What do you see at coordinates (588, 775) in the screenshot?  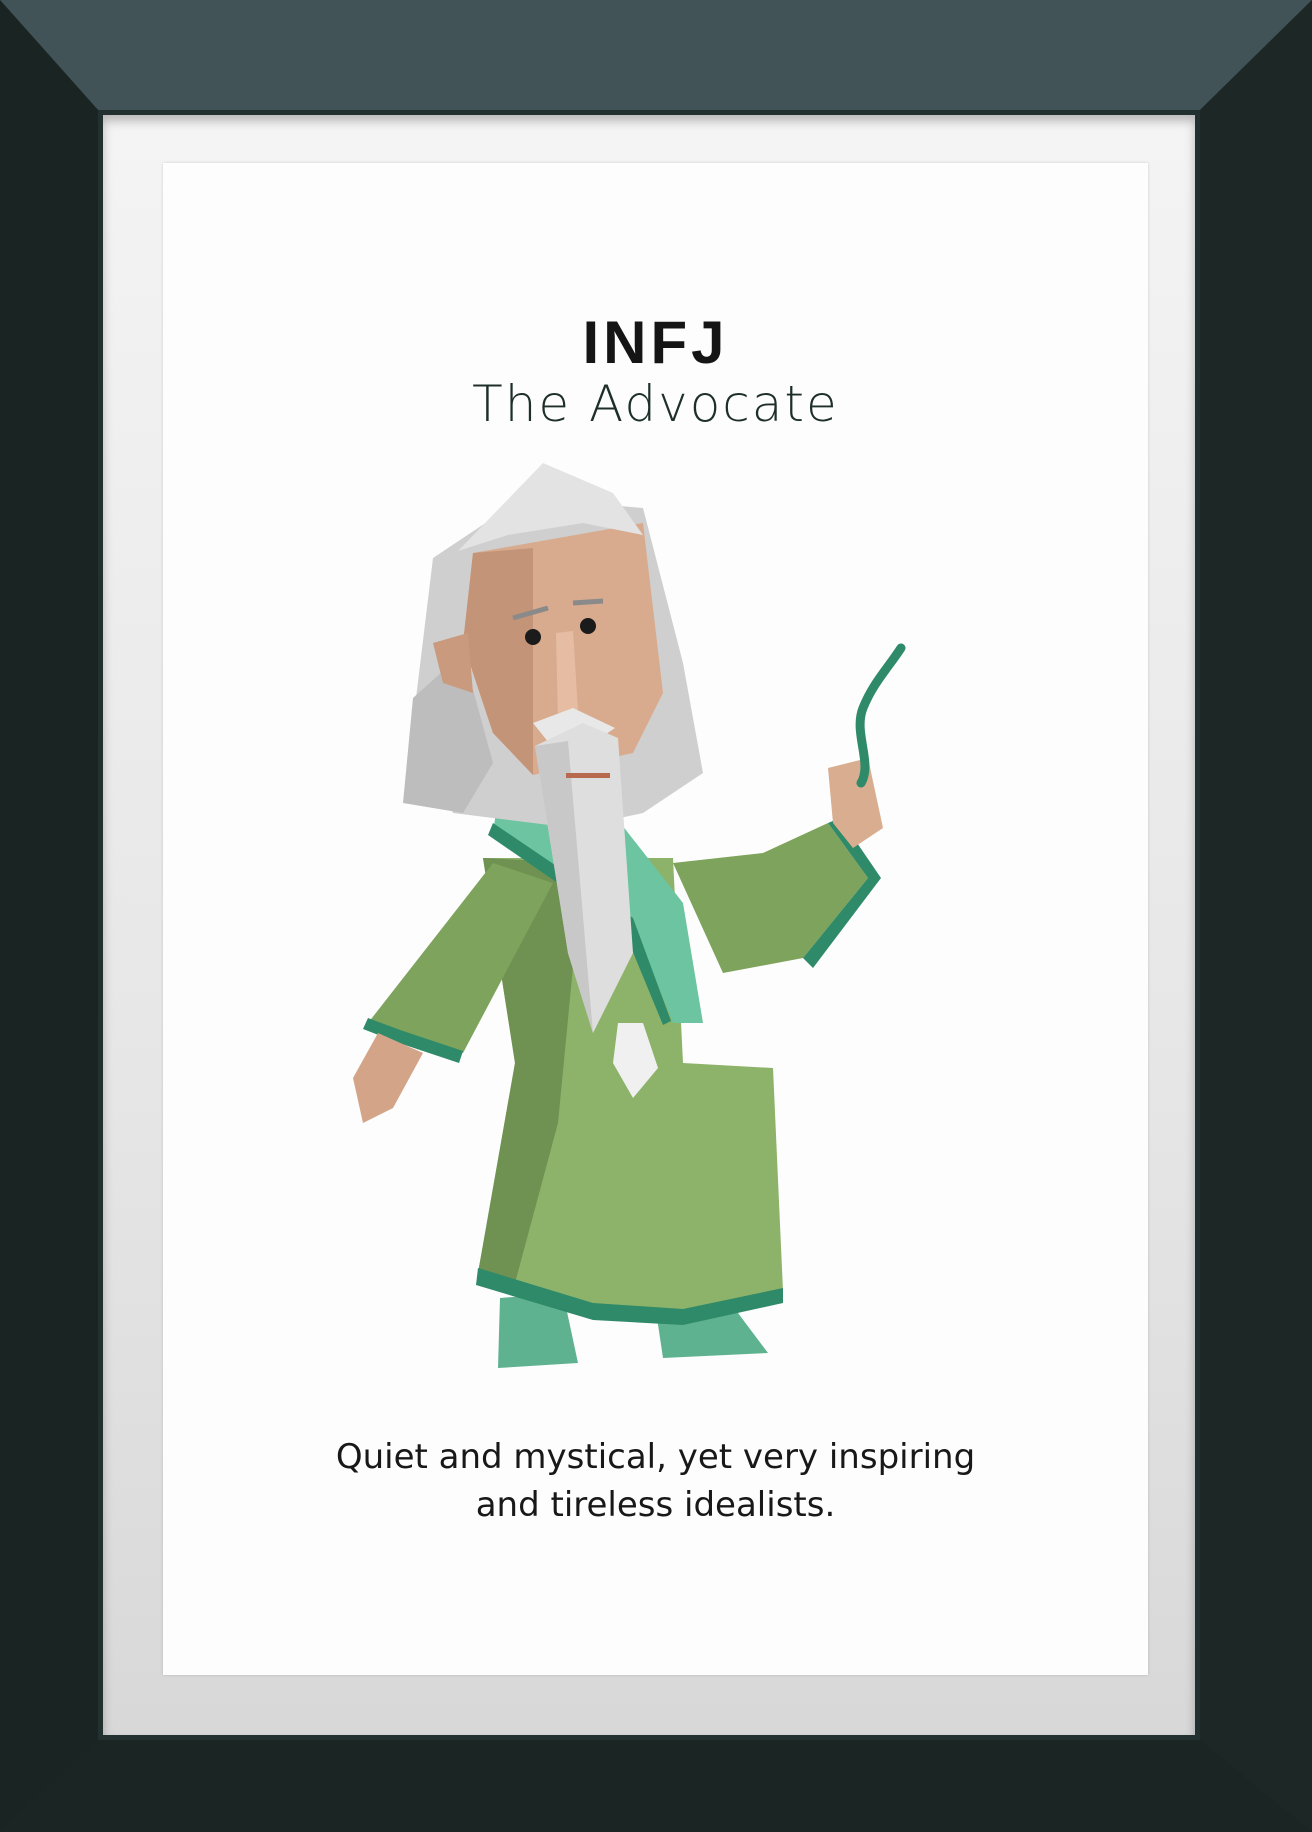 I see `mouth` at bounding box center [588, 775].